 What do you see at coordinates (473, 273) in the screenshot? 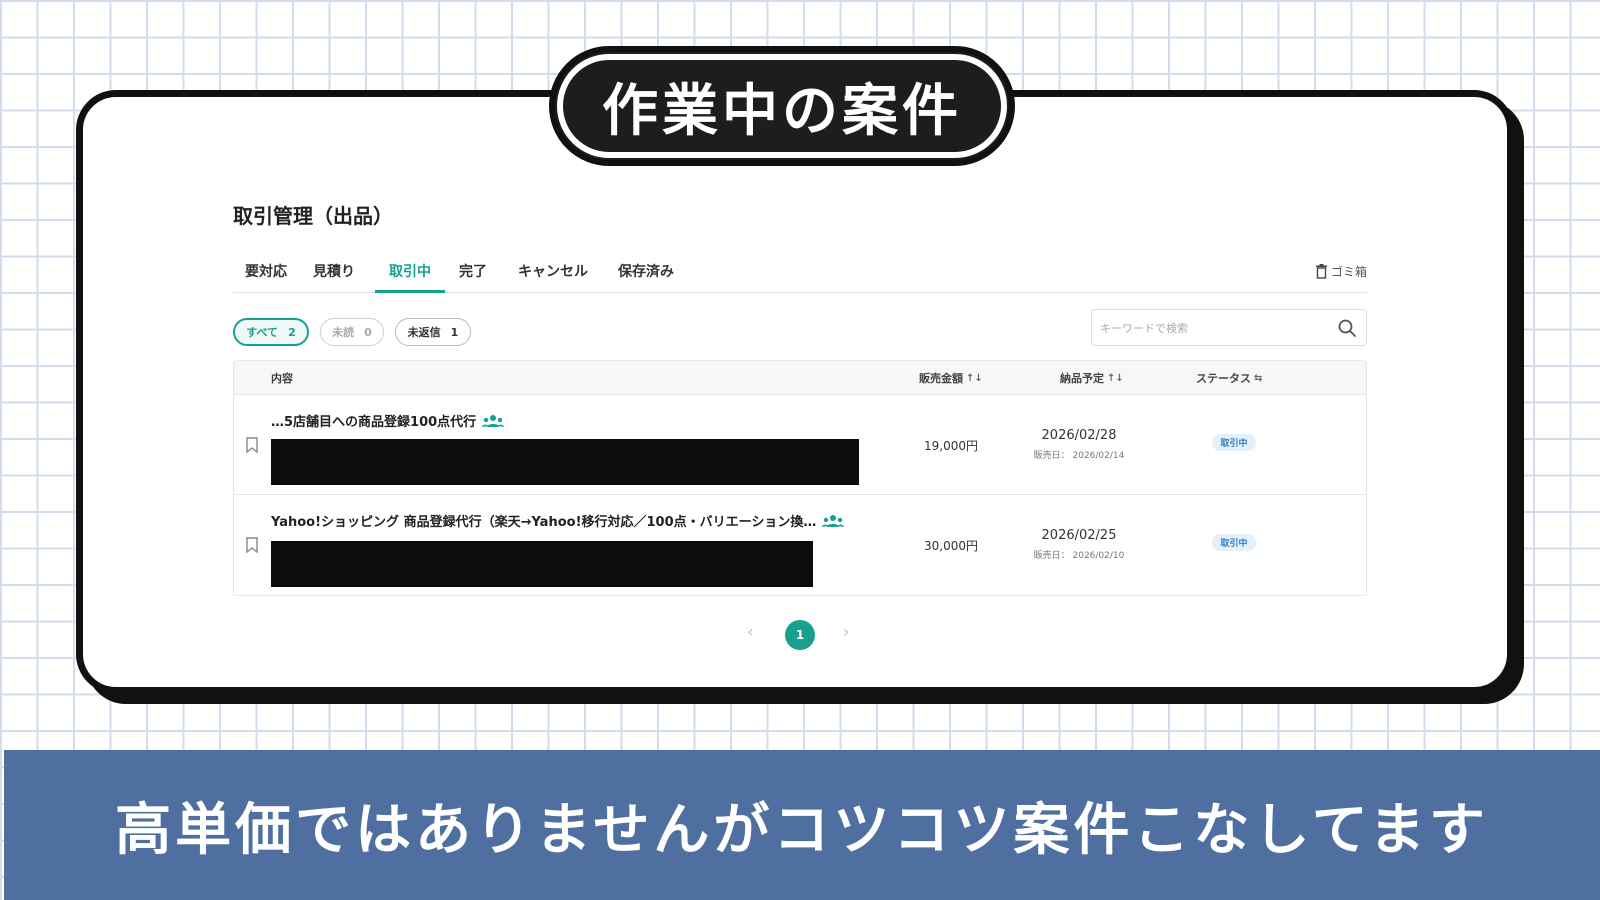
I see `tab-completed: 完了` at bounding box center [473, 273].